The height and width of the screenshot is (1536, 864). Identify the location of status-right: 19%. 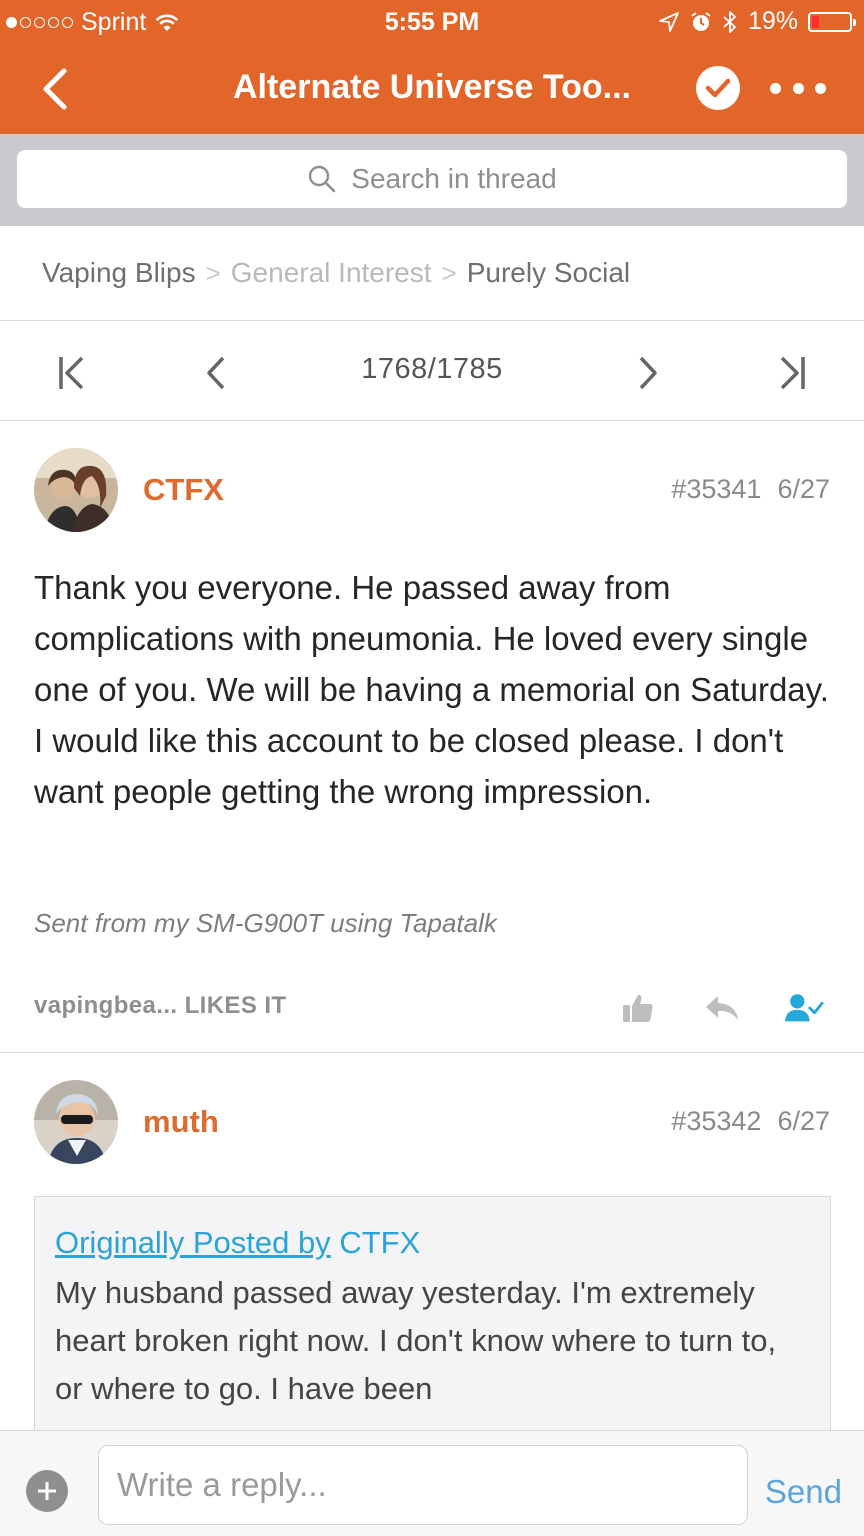
(757, 21).